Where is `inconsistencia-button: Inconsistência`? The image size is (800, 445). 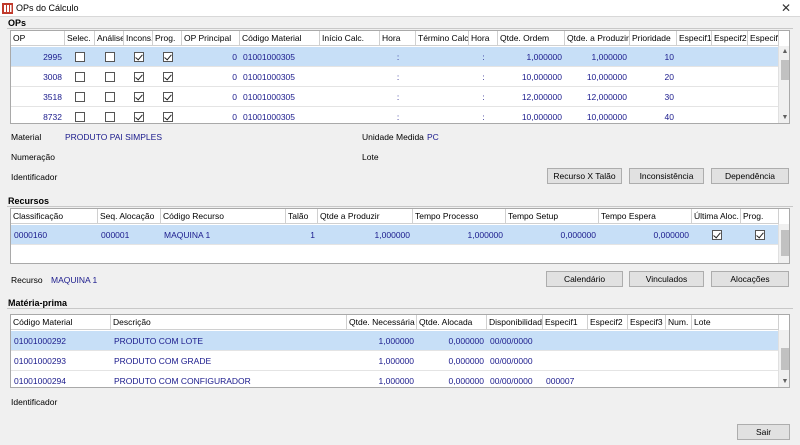 inconsistencia-button: Inconsistência is located at coordinates (666, 176).